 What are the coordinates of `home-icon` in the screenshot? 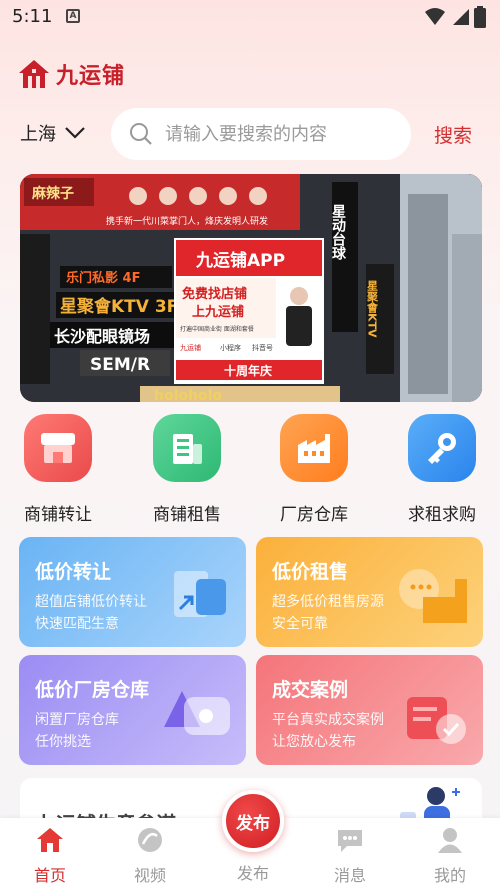 It's located at (50, 840).